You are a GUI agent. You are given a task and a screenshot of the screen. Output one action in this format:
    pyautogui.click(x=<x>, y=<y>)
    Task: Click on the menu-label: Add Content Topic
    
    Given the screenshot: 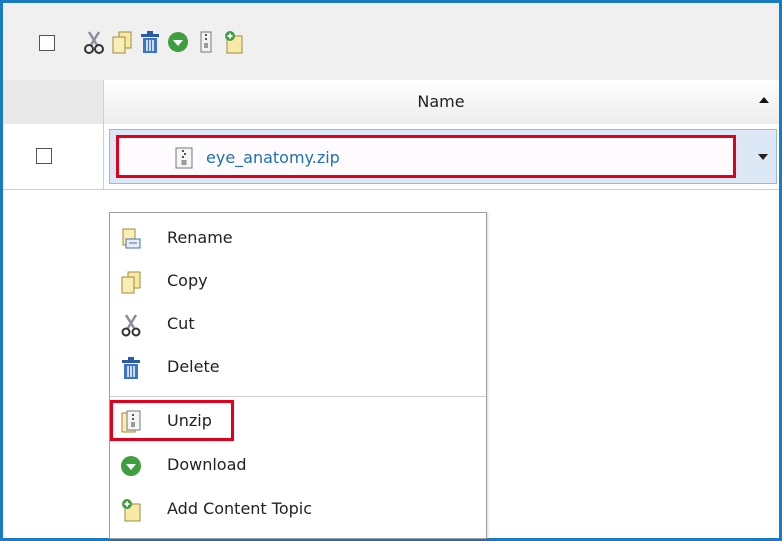 What is the action you would take?
    pyautogui.click(x=240, y=508)
    